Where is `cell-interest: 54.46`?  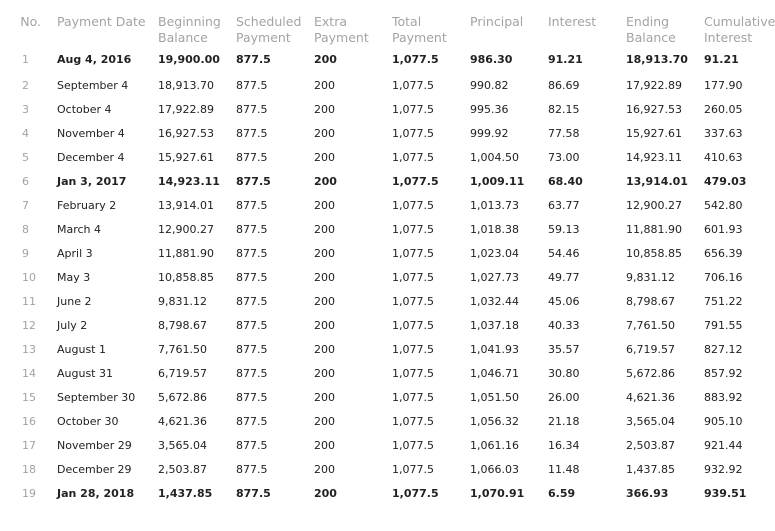 cell-interest: 54.46 is located at coordinates (564, 253).